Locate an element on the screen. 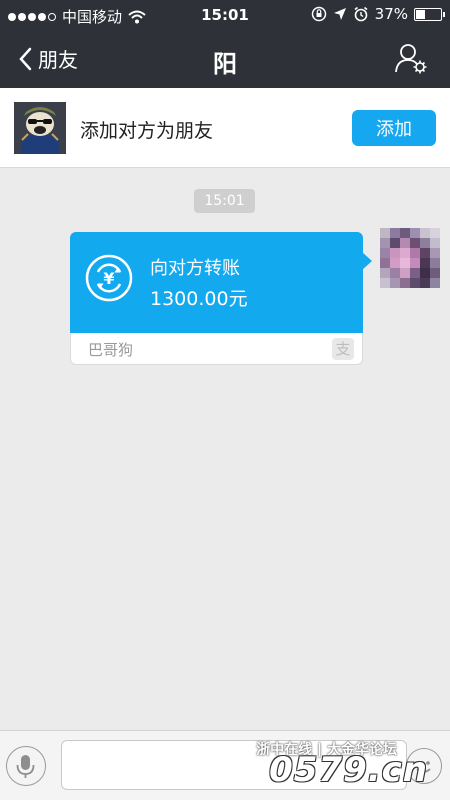  header: 中国移动 15:01 37% 朋友 阳 is located at coordinates (225, 44).